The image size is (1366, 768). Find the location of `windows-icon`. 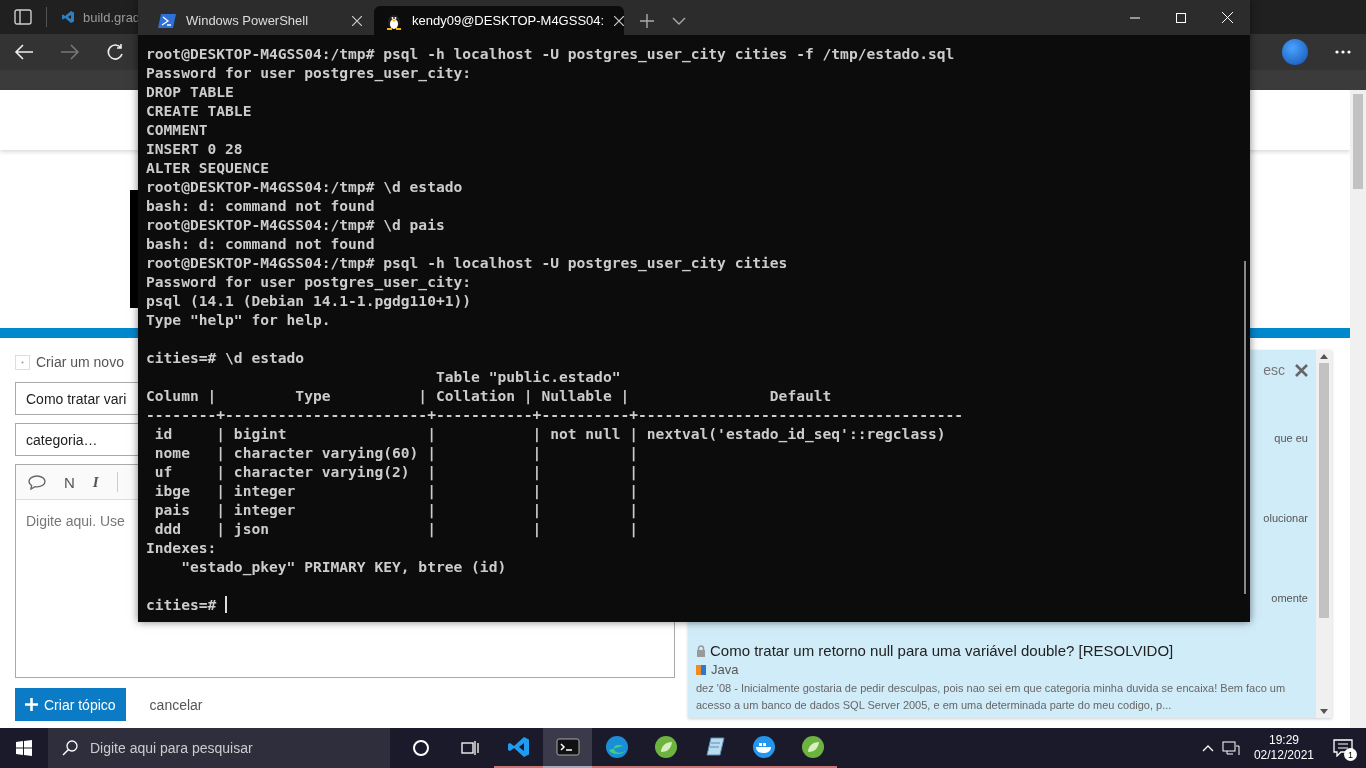

windows-icon is located at coordinates (24, 748).